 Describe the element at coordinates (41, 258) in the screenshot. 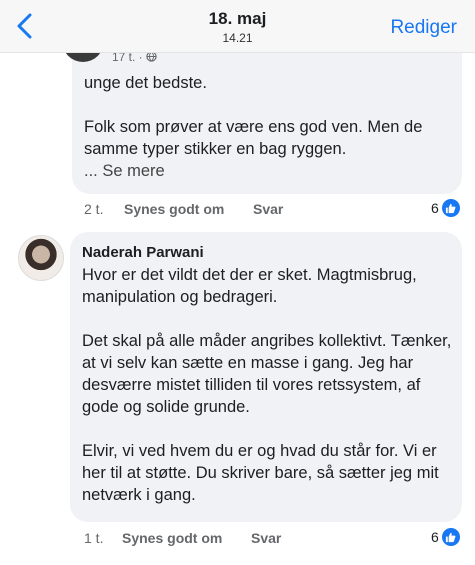

I see `avatar` at that location.